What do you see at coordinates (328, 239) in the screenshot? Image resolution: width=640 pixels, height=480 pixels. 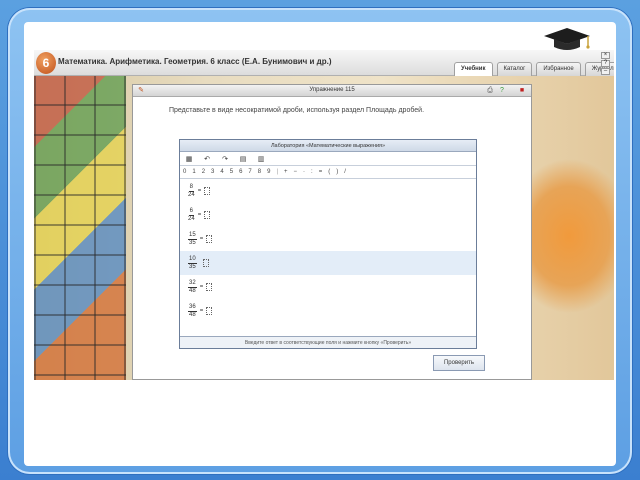 I see `fraction-row: 15 35 =` at bounding box center [328, 239].